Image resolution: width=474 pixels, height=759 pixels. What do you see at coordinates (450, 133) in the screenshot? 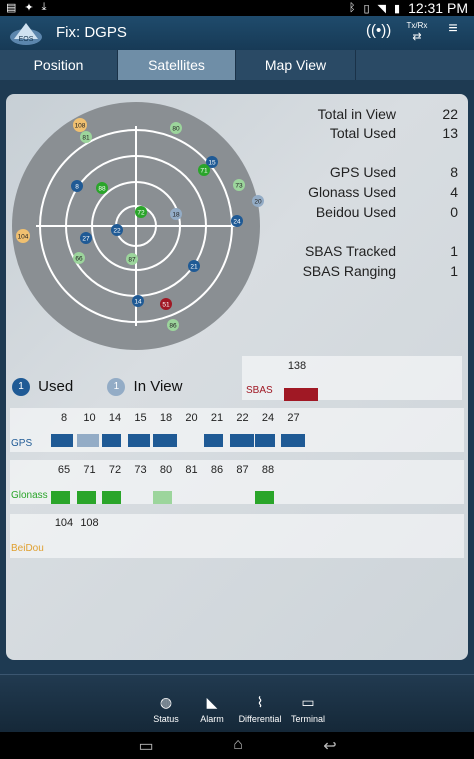
I see `stat-value: 13` at bounding box center [450, 133].